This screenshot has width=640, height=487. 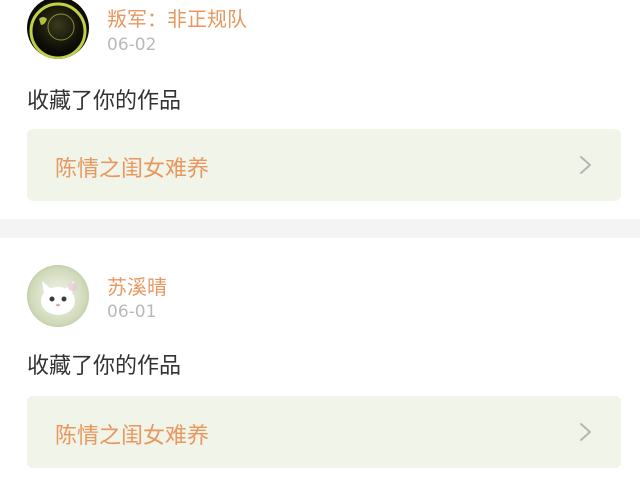 I want to click on timestamp: 06-01, so click(x=132, y=312).